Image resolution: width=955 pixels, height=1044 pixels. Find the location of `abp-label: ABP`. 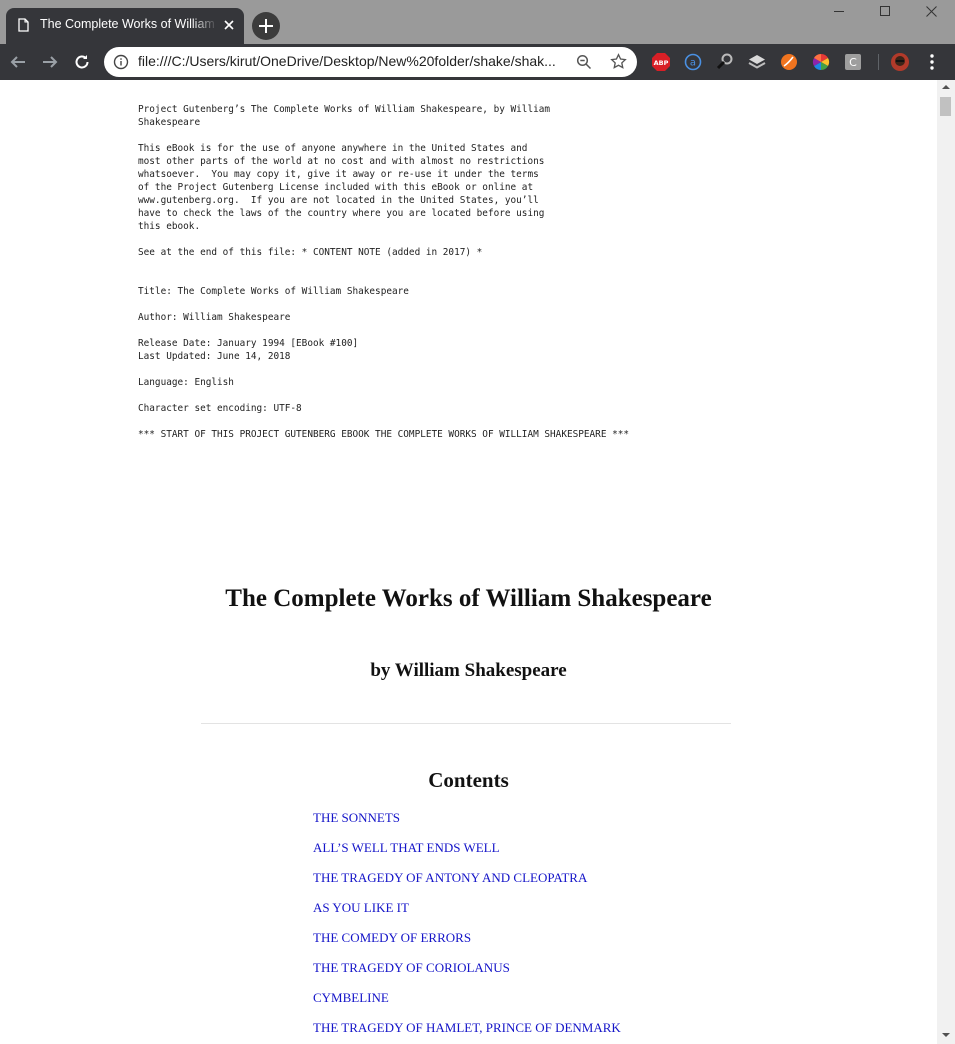

abp-label: ABP is located at coordinates (661, 63).